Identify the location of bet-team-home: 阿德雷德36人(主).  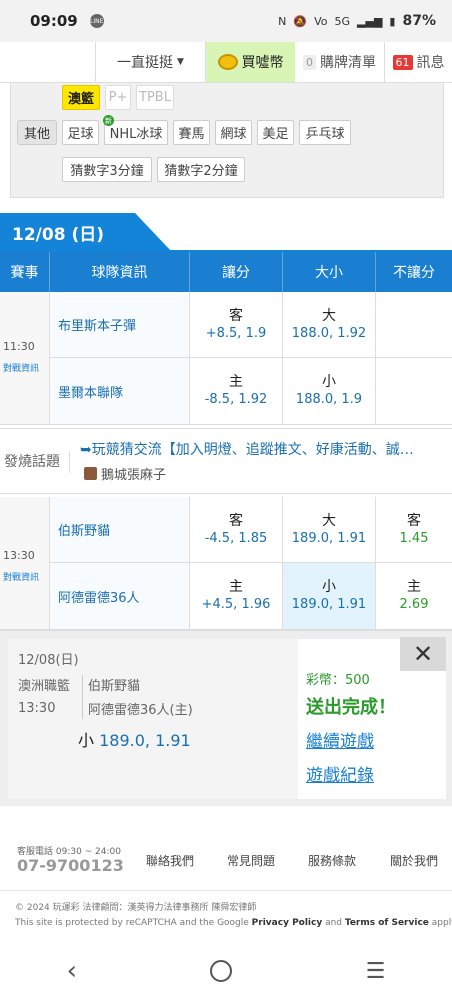
(140, 710).